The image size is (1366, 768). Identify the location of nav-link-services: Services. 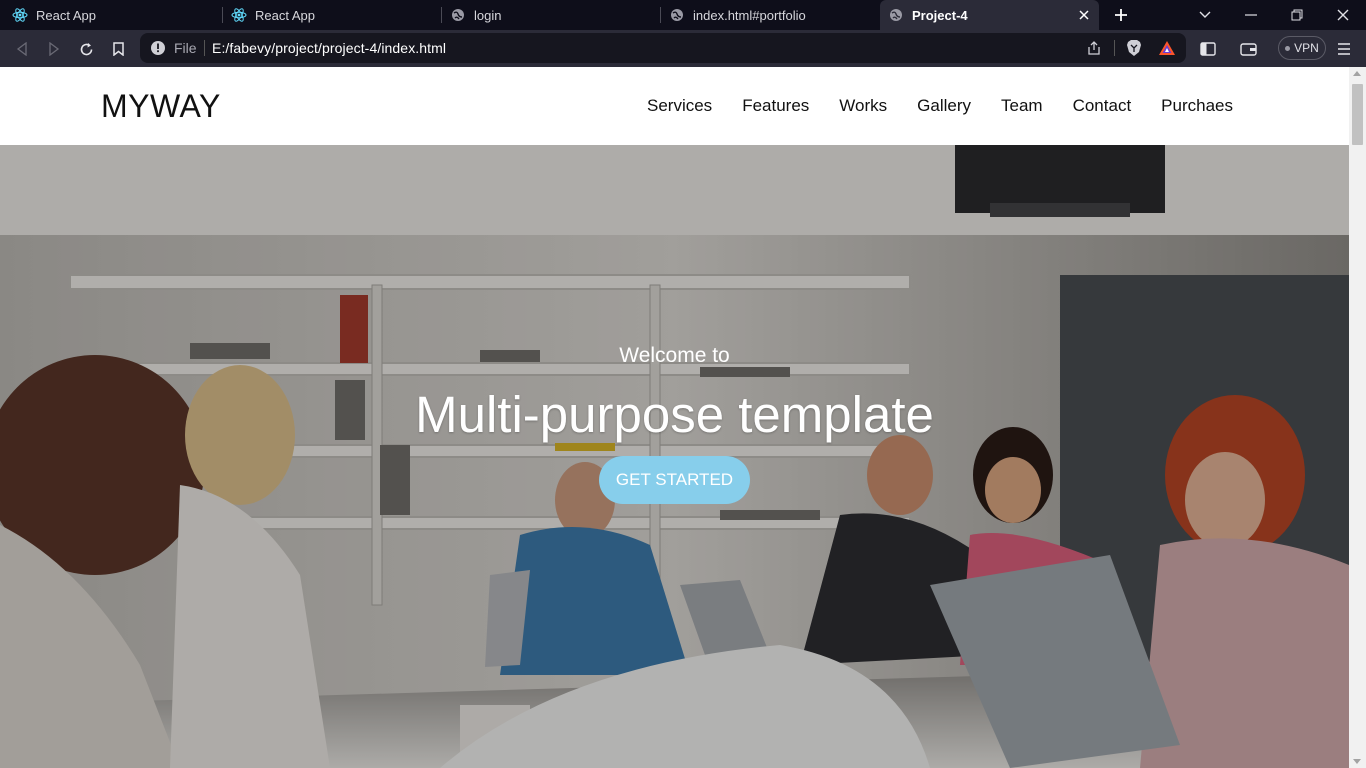
(679, 106).